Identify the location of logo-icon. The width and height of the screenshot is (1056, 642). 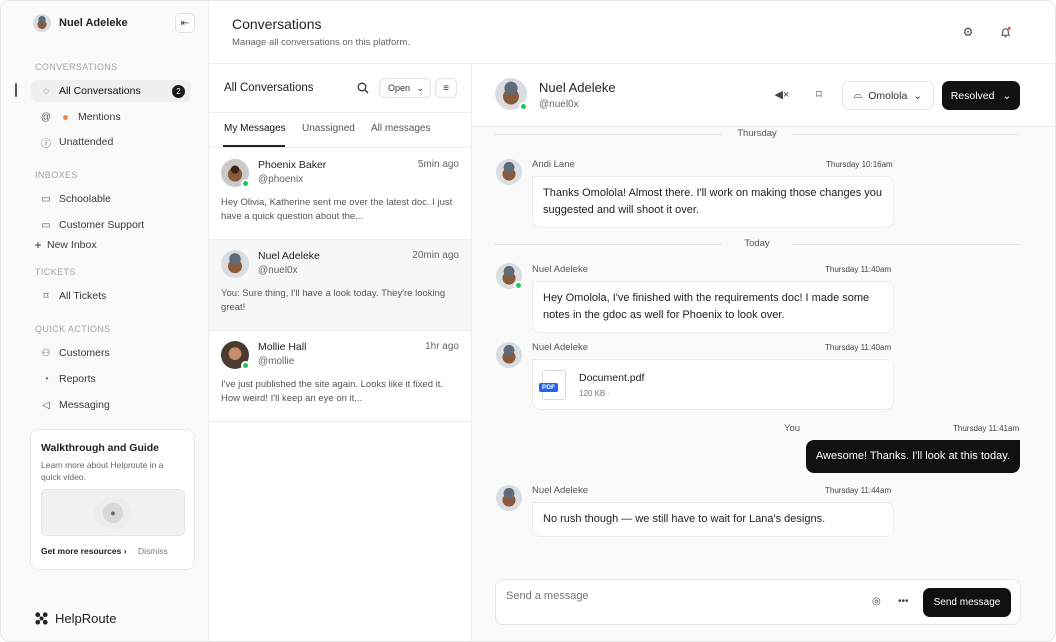
(41, 618).